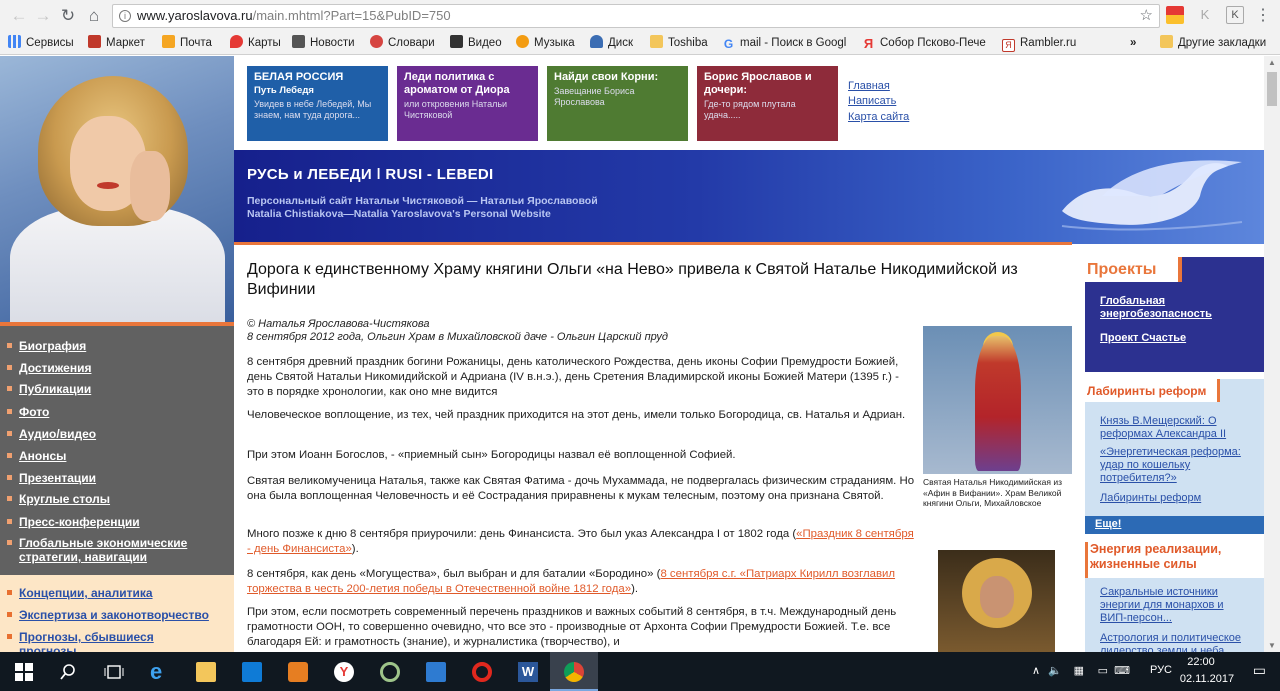  What do you see at coordinates (73, 522) in the screenshot?
I see `nav-press-conferences: Пресс-конференции` at bounding box center [73, 522].